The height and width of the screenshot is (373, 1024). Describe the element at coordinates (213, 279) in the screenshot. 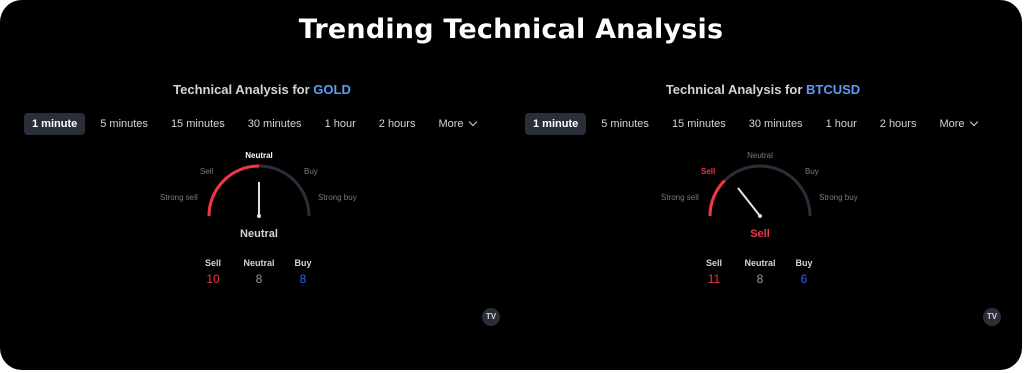

I see `count-sell-value: 10` at that location.